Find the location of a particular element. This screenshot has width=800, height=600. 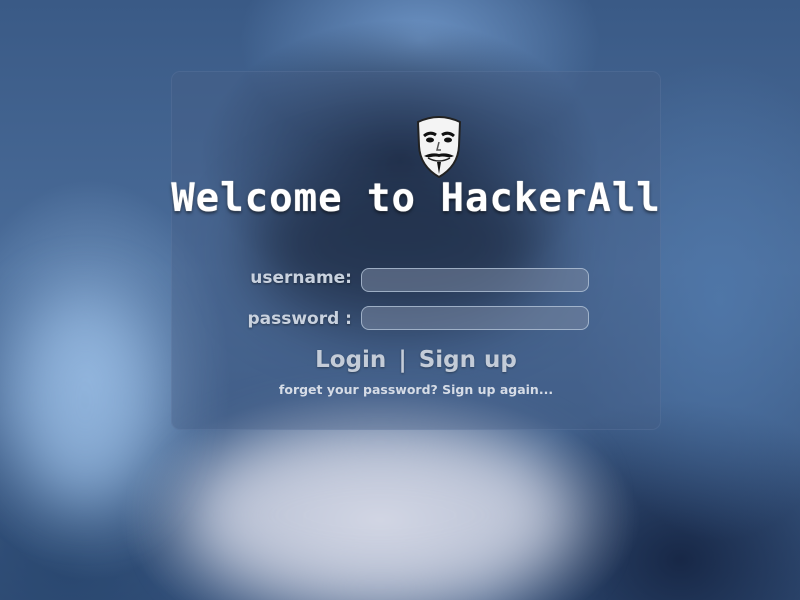

username-input is located at coordinates (475, 280).